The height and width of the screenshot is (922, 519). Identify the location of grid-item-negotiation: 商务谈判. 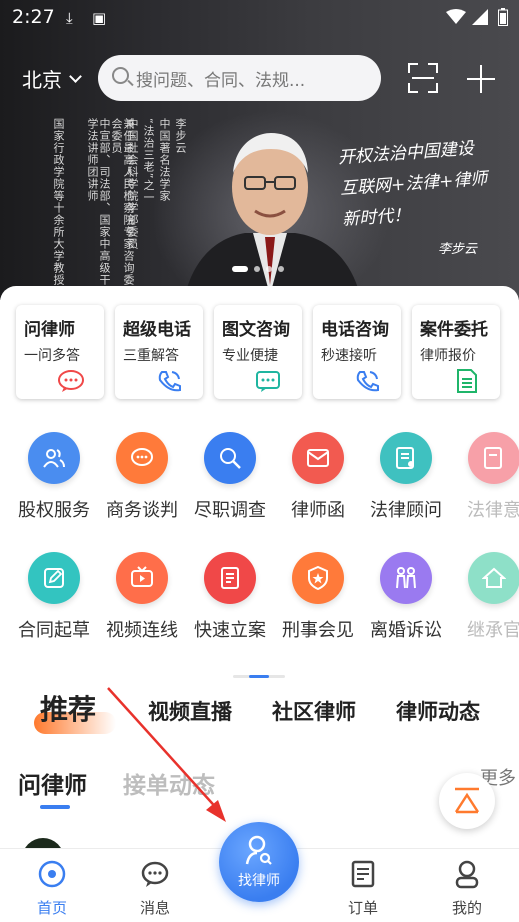
(142, 477).